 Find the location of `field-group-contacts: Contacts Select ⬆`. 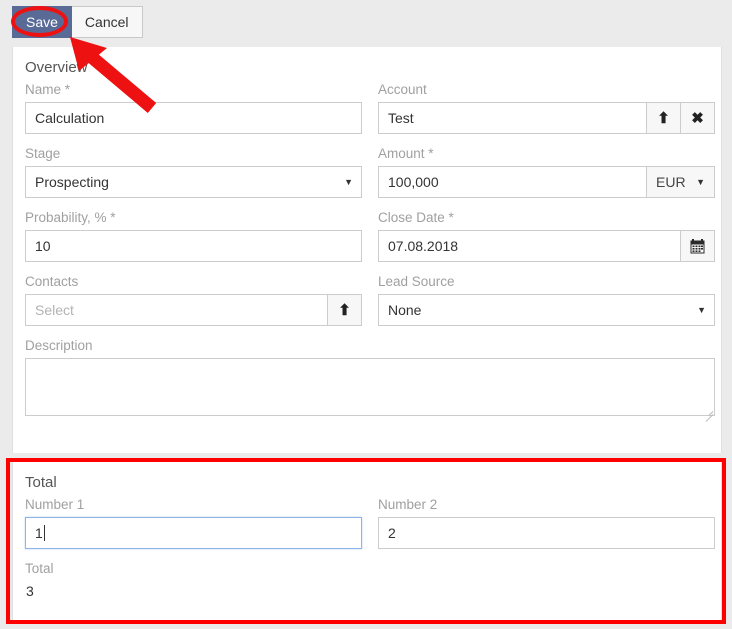

field-group-contacts: Contacts Select ⬆ is located at coordinates (193, 306).